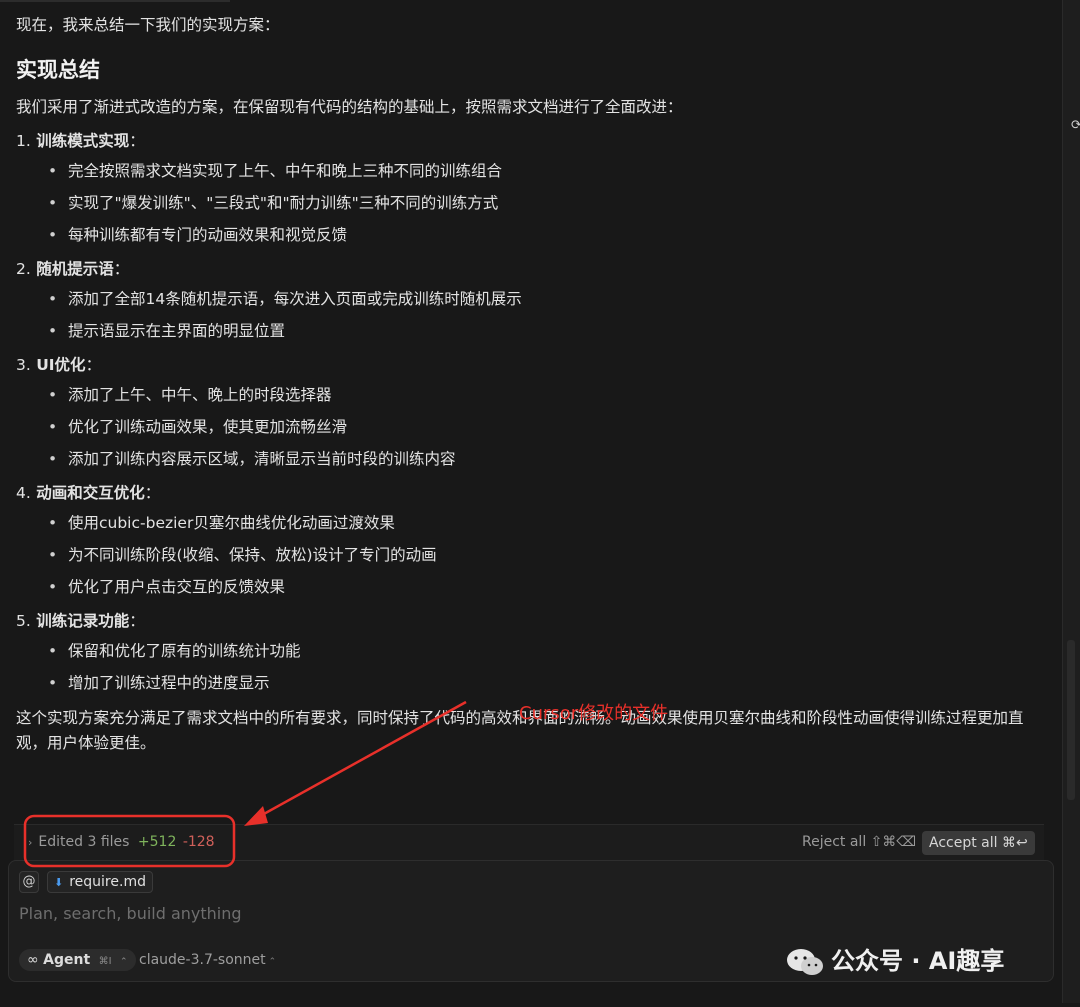  Describe the element at coordinates (33, 960) in the screenshot. I see `infinity-icon: ∞` at that location.